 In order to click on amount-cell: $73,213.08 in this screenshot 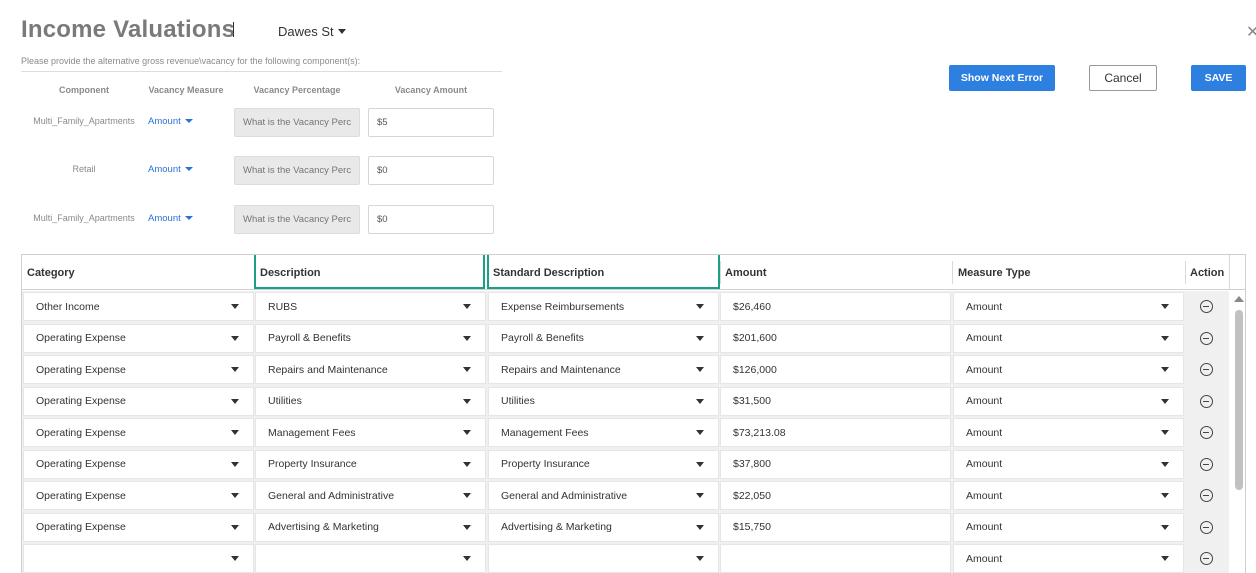, I will do `click(835, 432)`.